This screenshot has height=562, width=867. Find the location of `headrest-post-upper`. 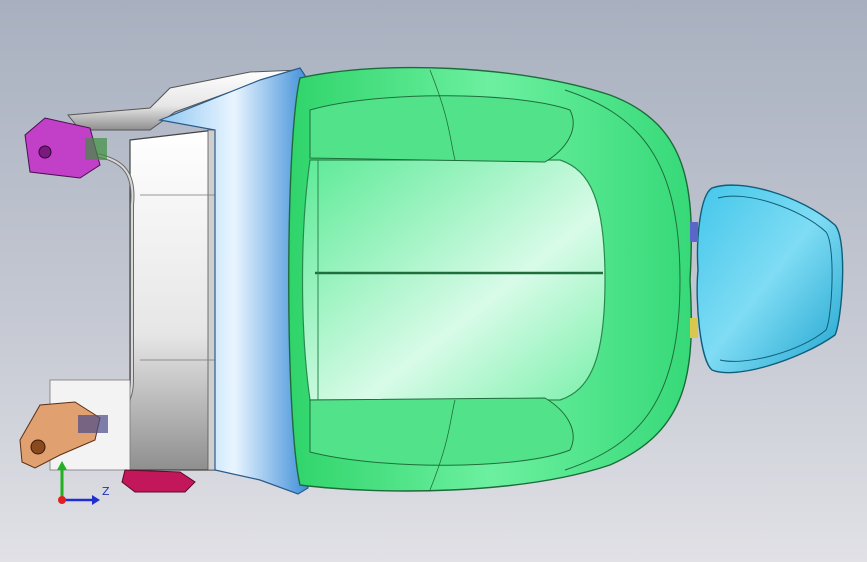

headrest-post-upper is located at coordinates (694, 232).